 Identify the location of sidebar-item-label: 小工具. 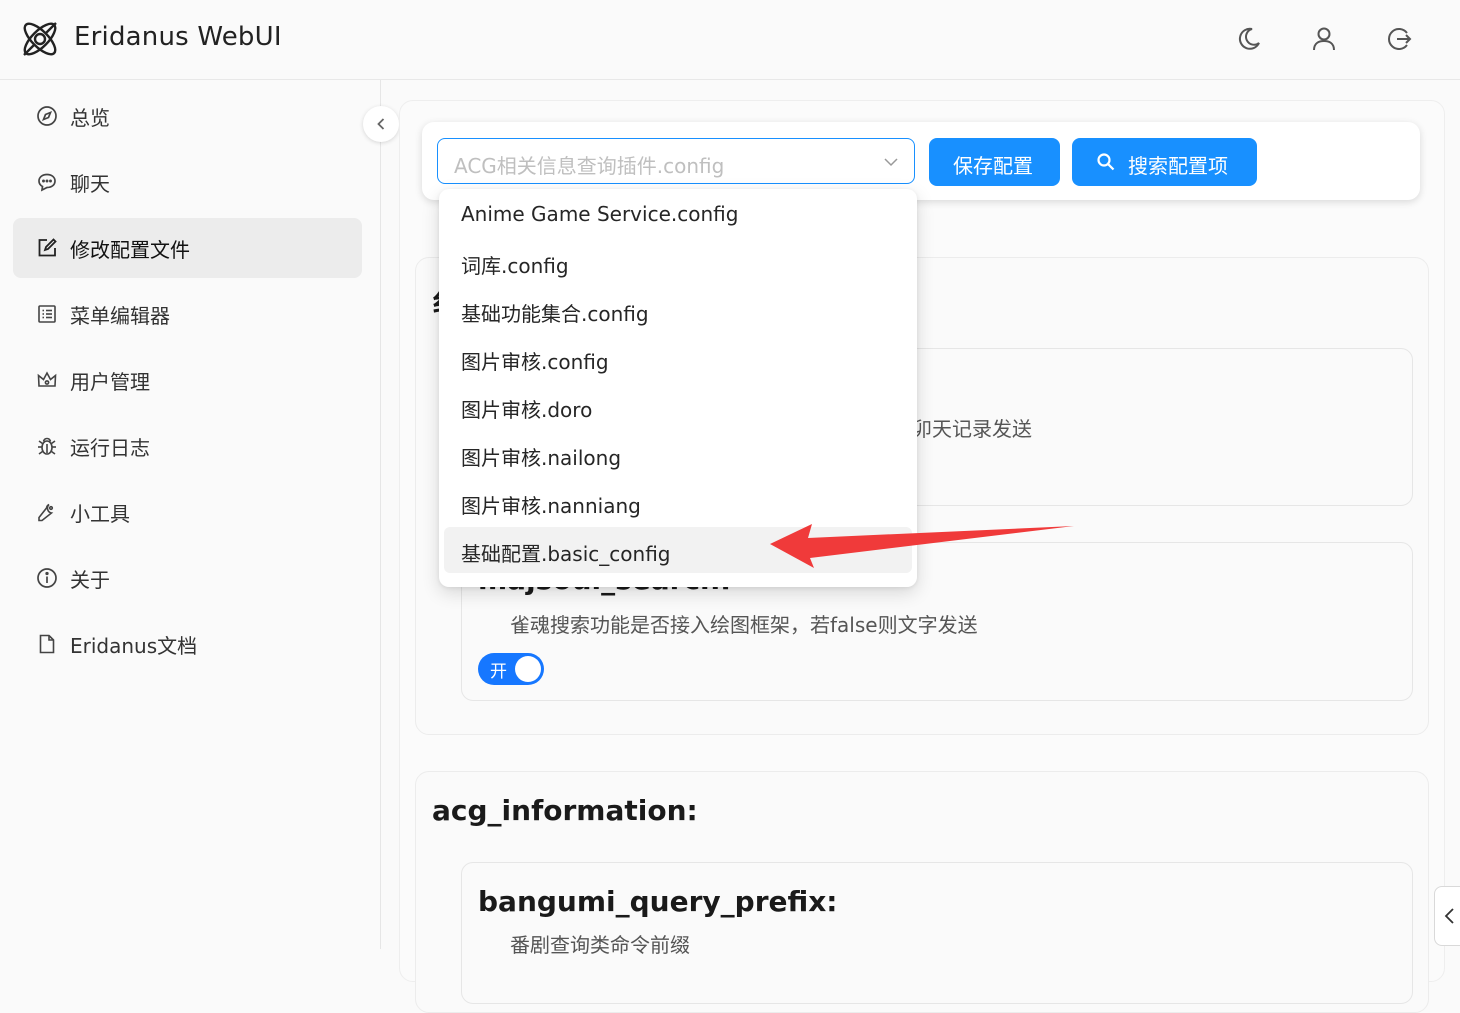
(100, 514).